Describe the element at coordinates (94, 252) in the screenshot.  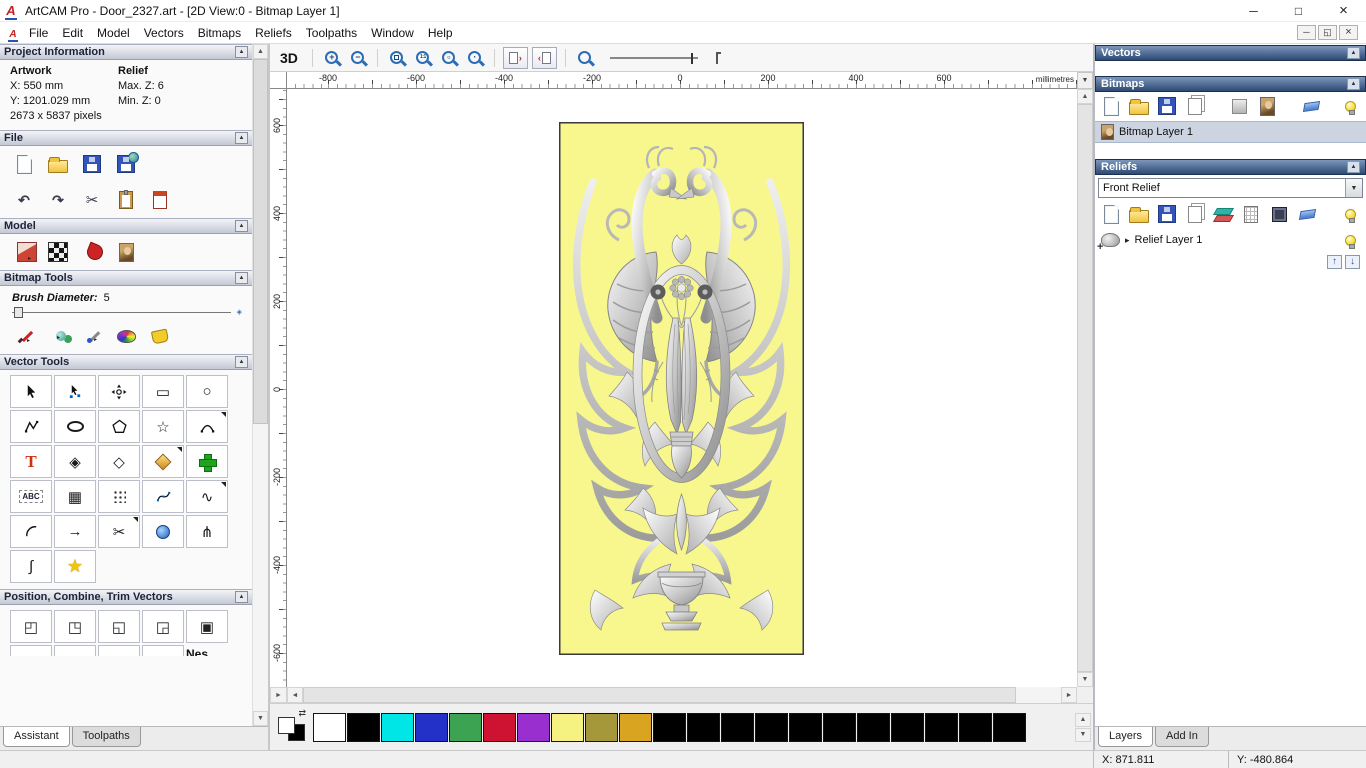
I see `relief-stamp-button: ▸` at that location.